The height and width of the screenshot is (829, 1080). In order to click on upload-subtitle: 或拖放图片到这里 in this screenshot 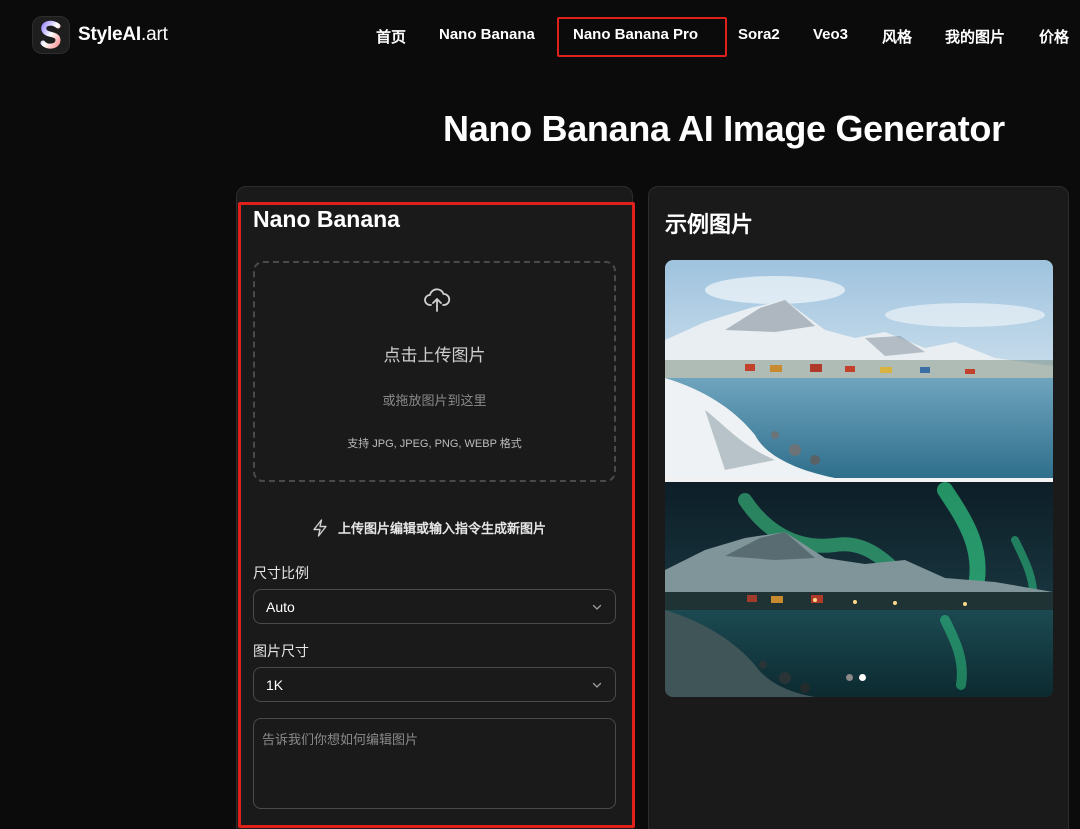, I will do `click(434, 400)`.